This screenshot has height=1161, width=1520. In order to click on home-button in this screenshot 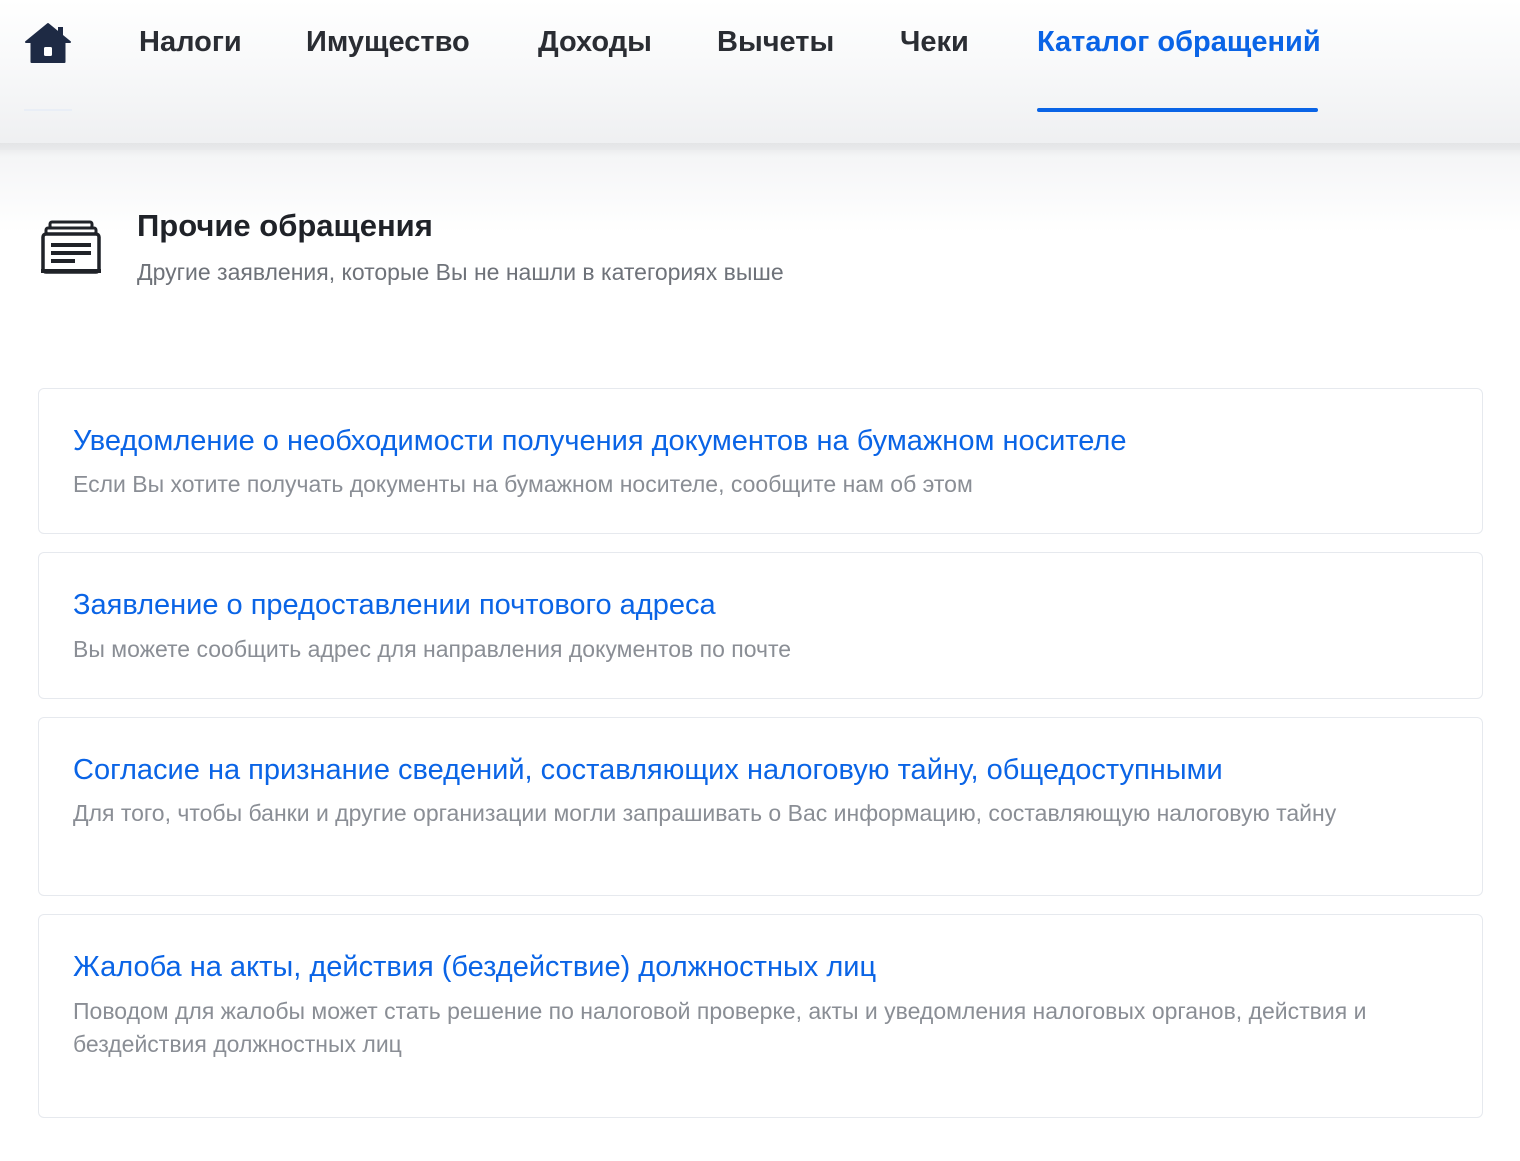, I will do `click(48, 44)`.